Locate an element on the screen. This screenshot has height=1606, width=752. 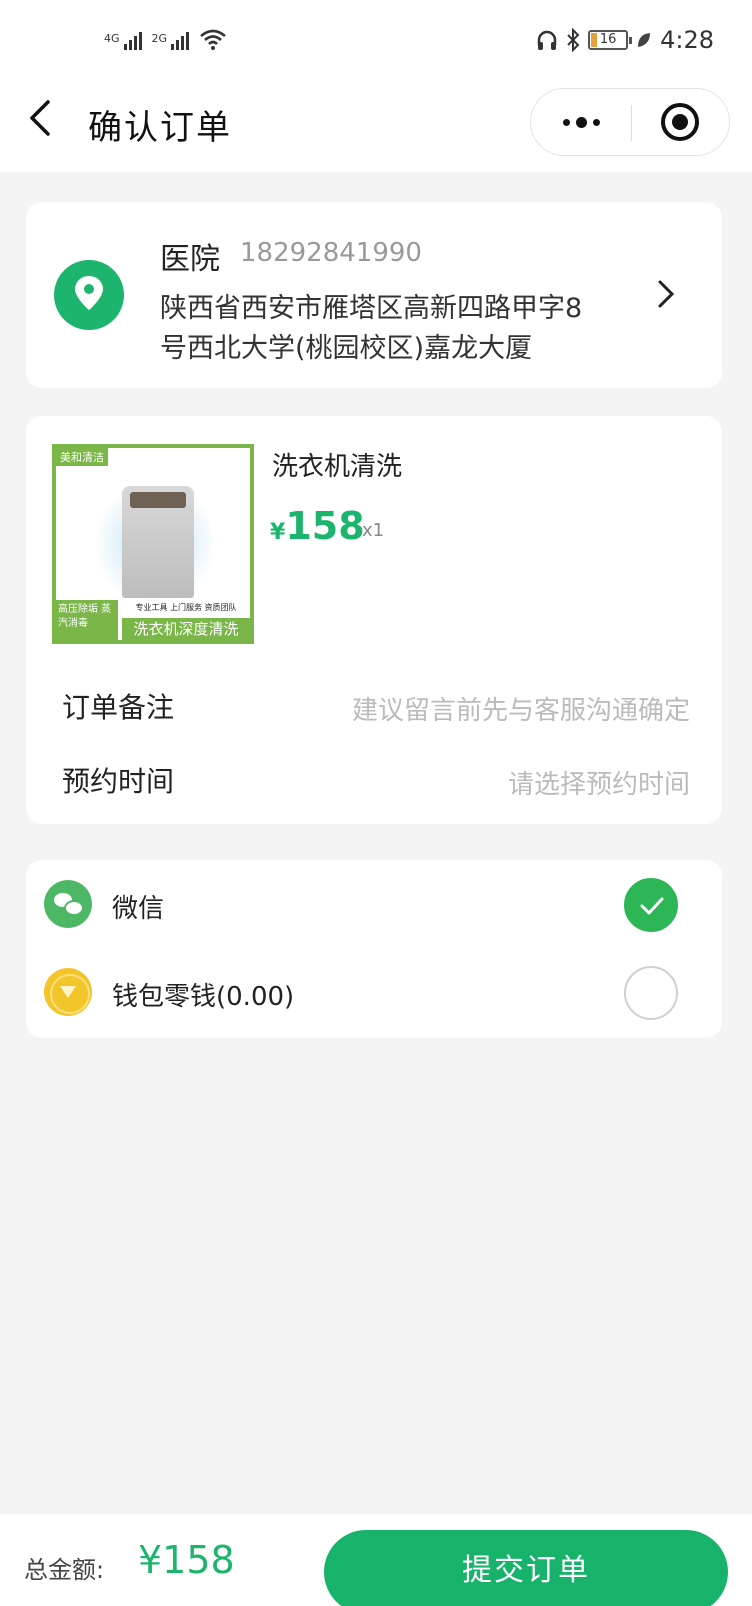
signal-indicators: 4G 2G is located at coordinates (165, 39).